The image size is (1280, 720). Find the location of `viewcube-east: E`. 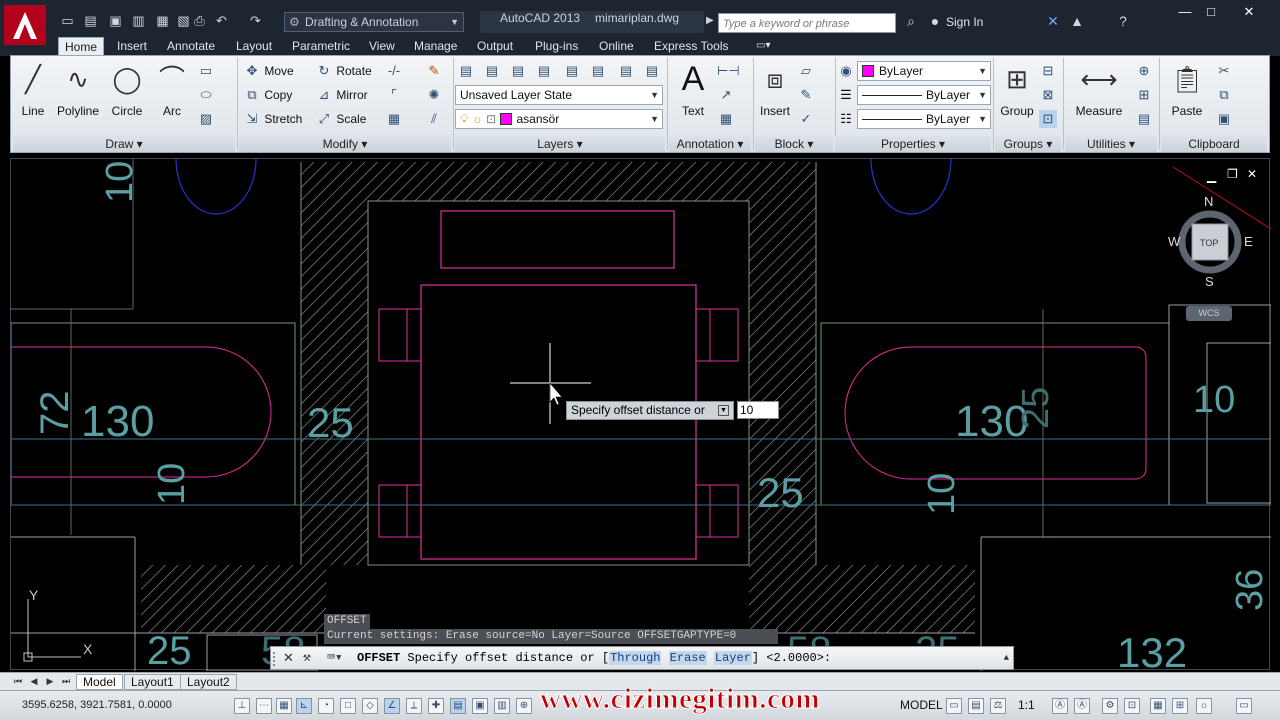

viewcube-east: E is located at coordinates (1248, 241).